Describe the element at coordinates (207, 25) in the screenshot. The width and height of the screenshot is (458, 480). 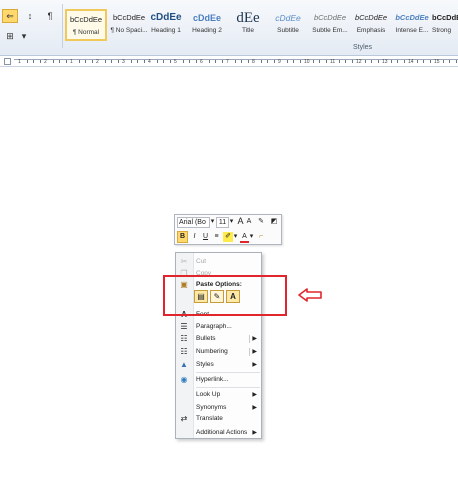
I see `style-heading-2: cDdEe Heading 2` at that location.